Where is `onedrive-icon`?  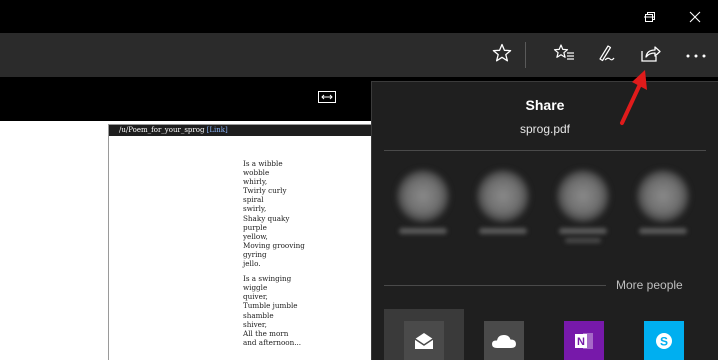 onedrive-icon is located at coordinates (504, 340).